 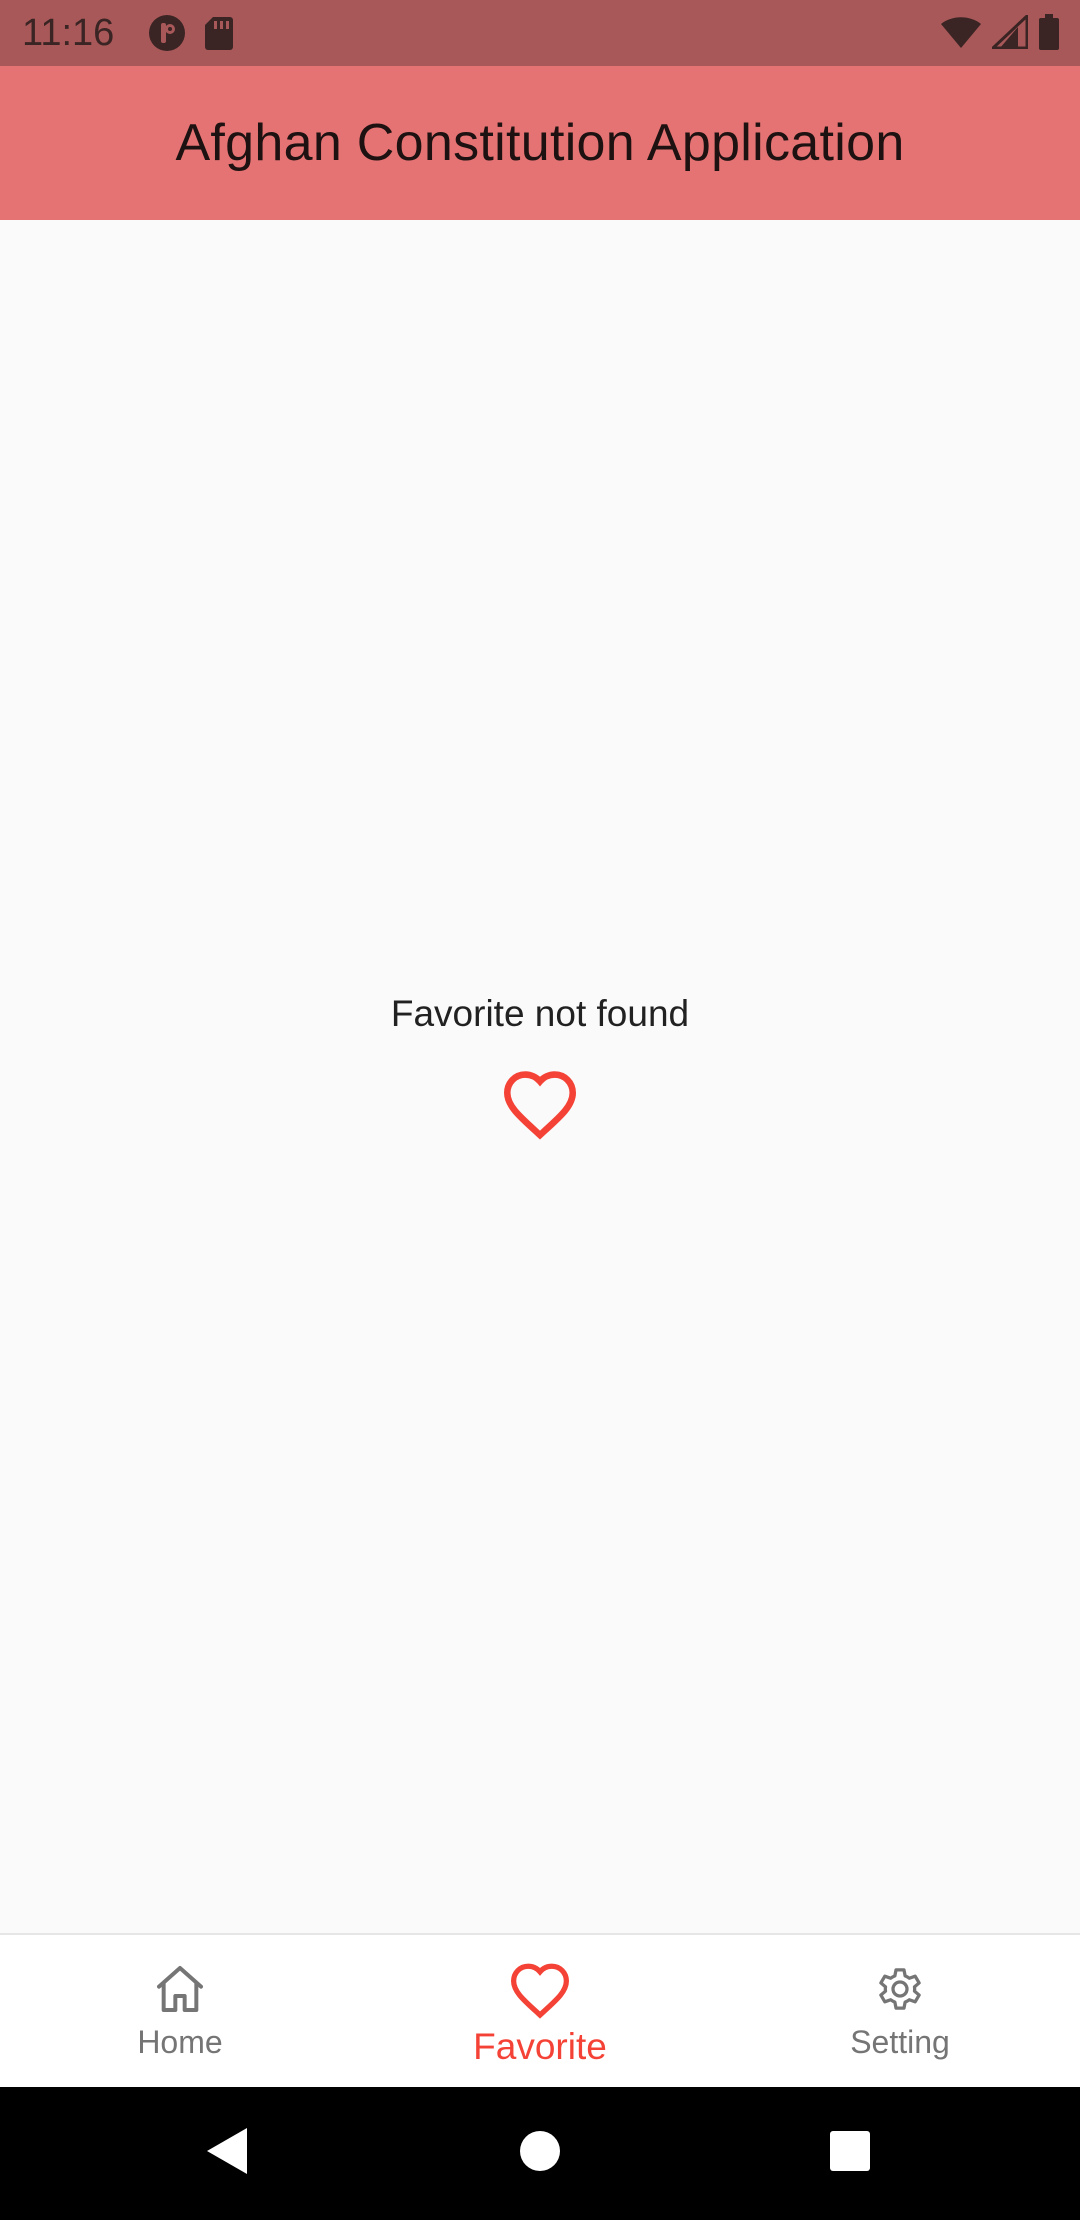 What do you see at coordinates (540, 33) in the screenshot?
I see `status-bar: 11:16` at bounding box center [540, 33].